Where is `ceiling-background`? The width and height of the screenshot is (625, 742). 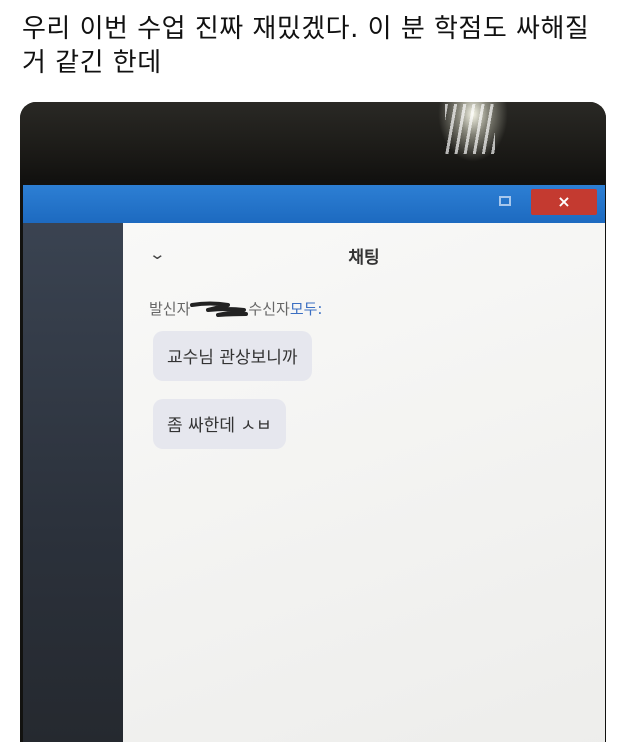
ceiling-background is located at coordinates (313, 147).